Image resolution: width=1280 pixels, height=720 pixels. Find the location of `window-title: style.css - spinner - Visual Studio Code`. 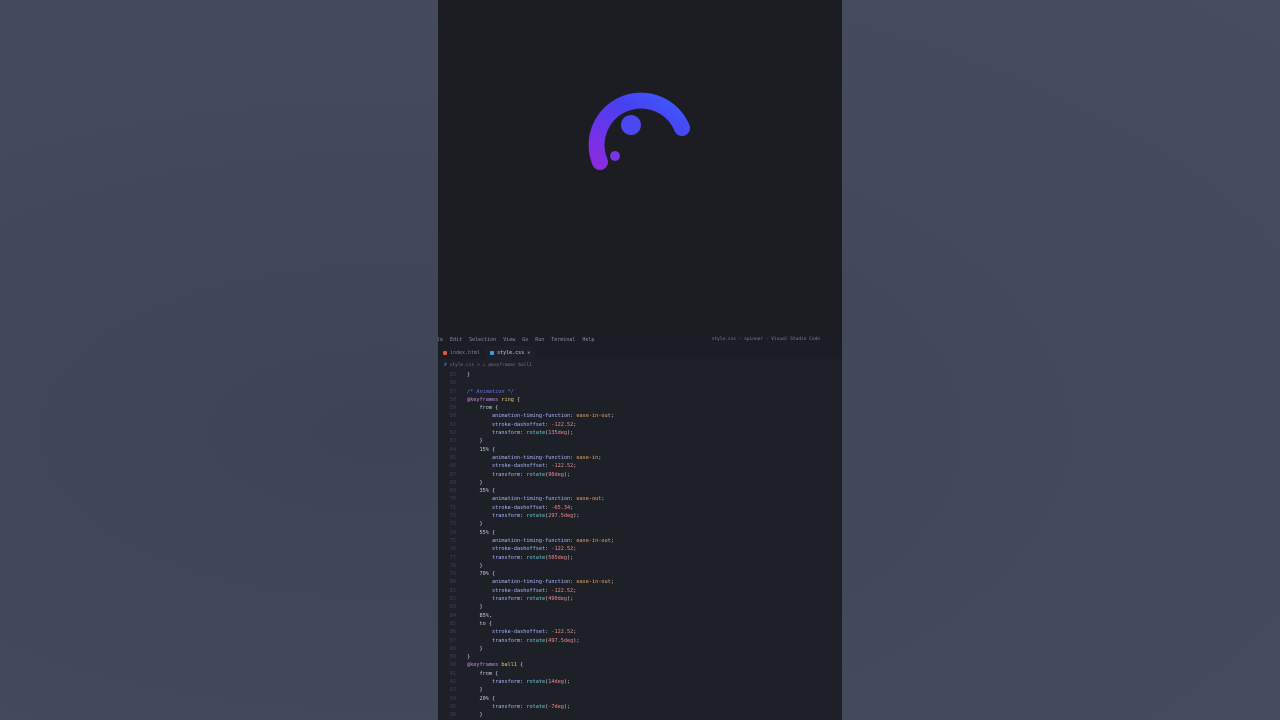

window-title: style.css - spinner - Visual Studio Code is located at coordinates (765, 339).